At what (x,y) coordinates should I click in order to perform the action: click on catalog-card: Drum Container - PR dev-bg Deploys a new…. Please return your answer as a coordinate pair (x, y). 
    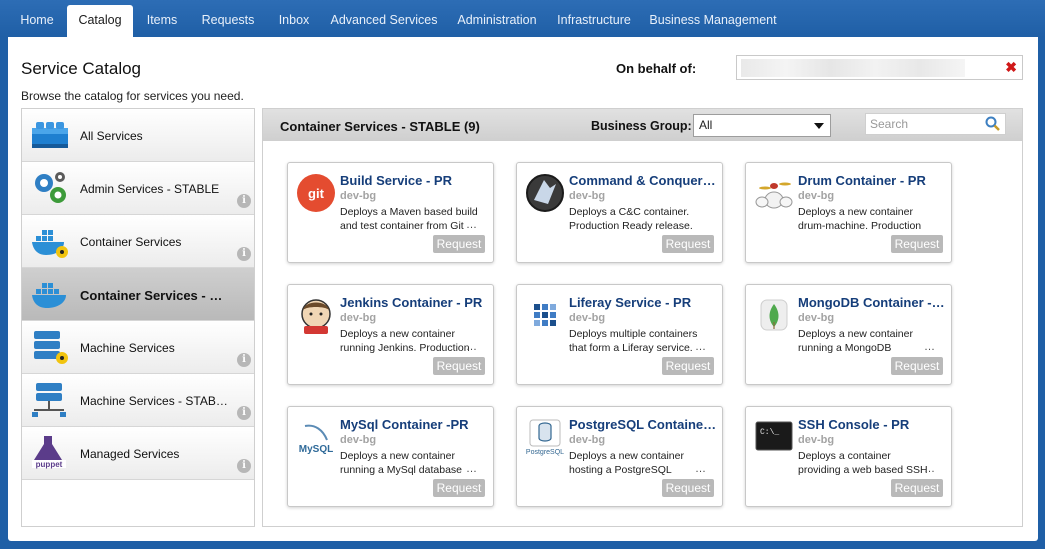
    Looking at the image, I should click on (848, 212).